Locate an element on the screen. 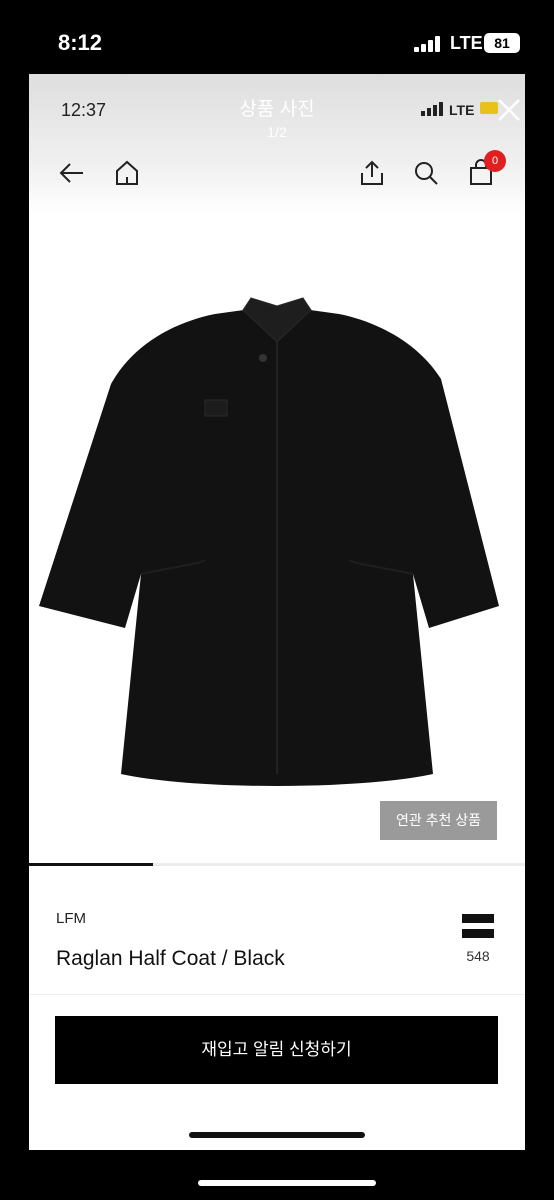 This screenshot has width=554, height=1200. divider is located at coordinates (277, 994).